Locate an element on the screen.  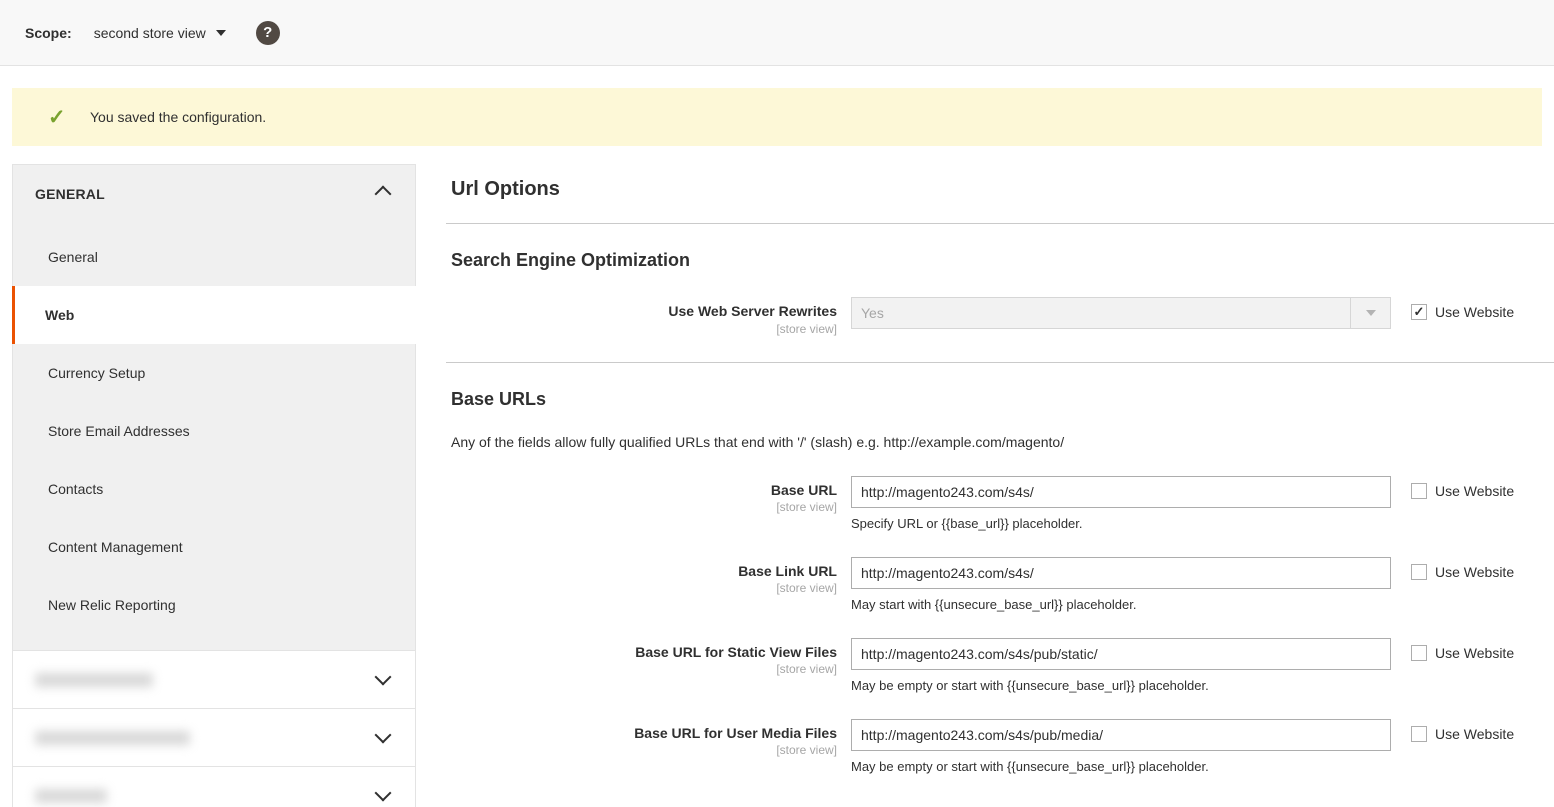
scope-store-view-selector: second store view is located at coordinates (160, 33).